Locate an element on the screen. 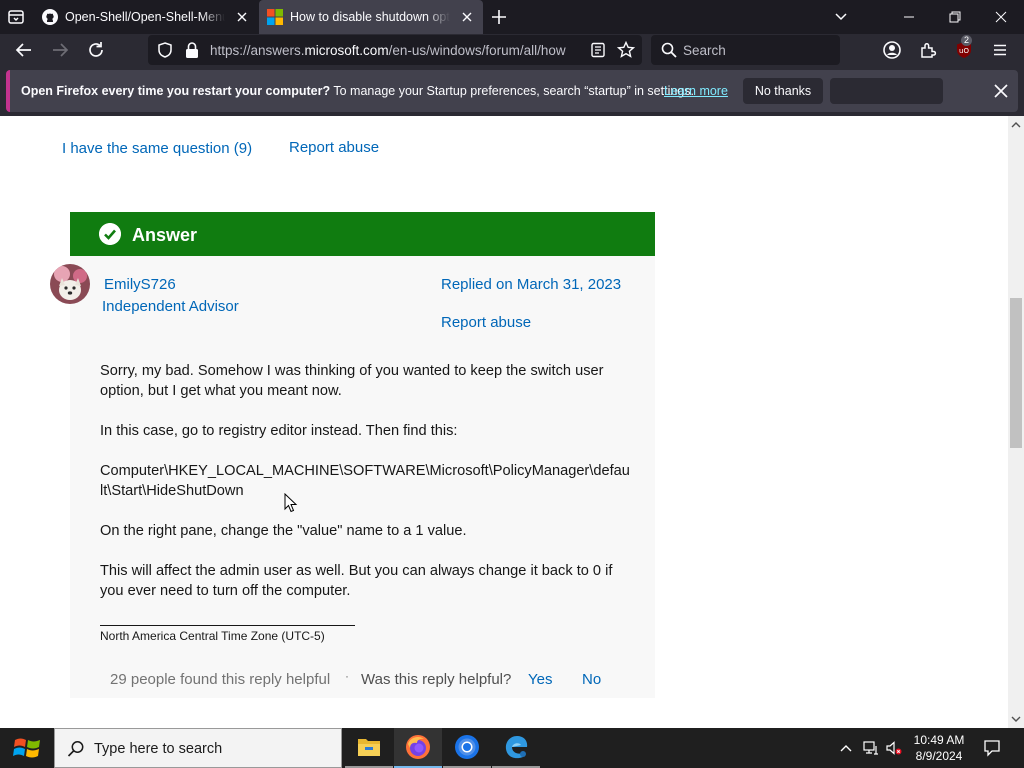 The width and height of the screenshot is (1024, 768). close-notification-icon is located at coordinates (1001, 91).